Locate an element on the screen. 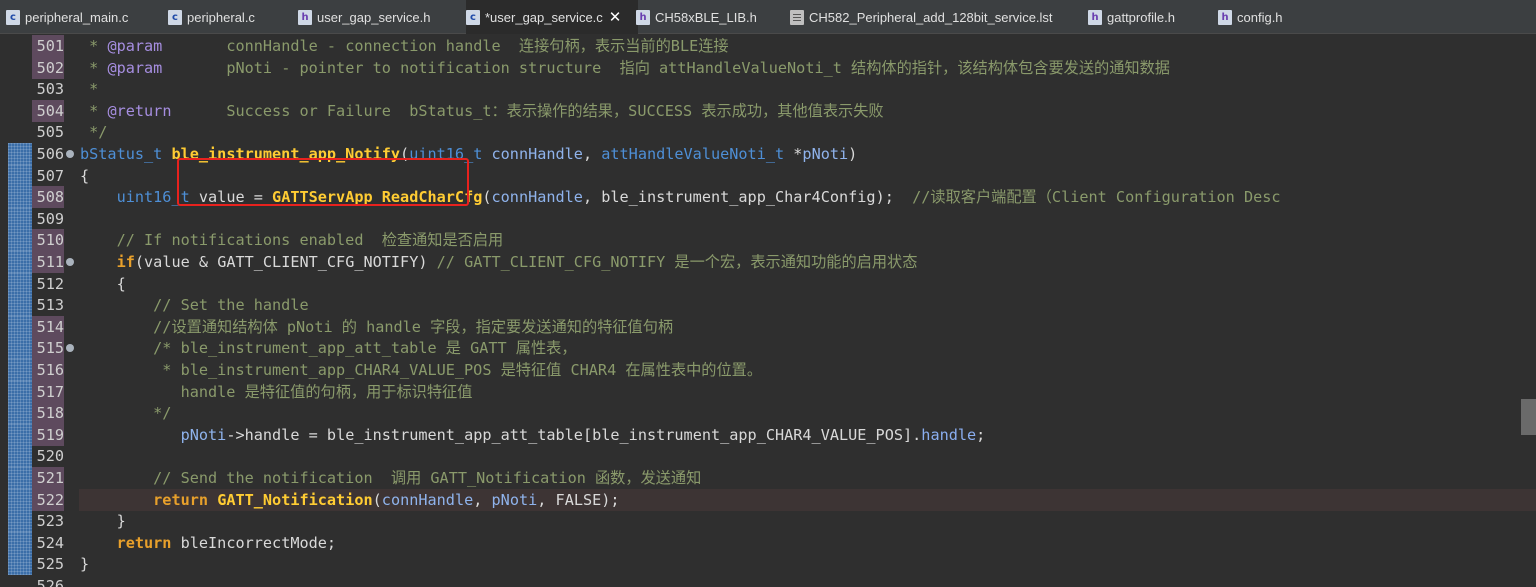 This screenshot has height=587, width=1536. tab-label: CH58xBLE_LIB.h is located at coordinates (706, 17).